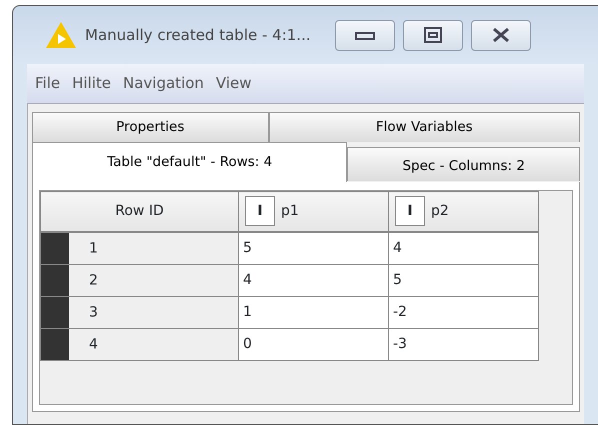 This screenshot has height=425, width=598. Describe the element at coordinates (47, 83) in the screenshot. I see `menu-item: File` at that location.